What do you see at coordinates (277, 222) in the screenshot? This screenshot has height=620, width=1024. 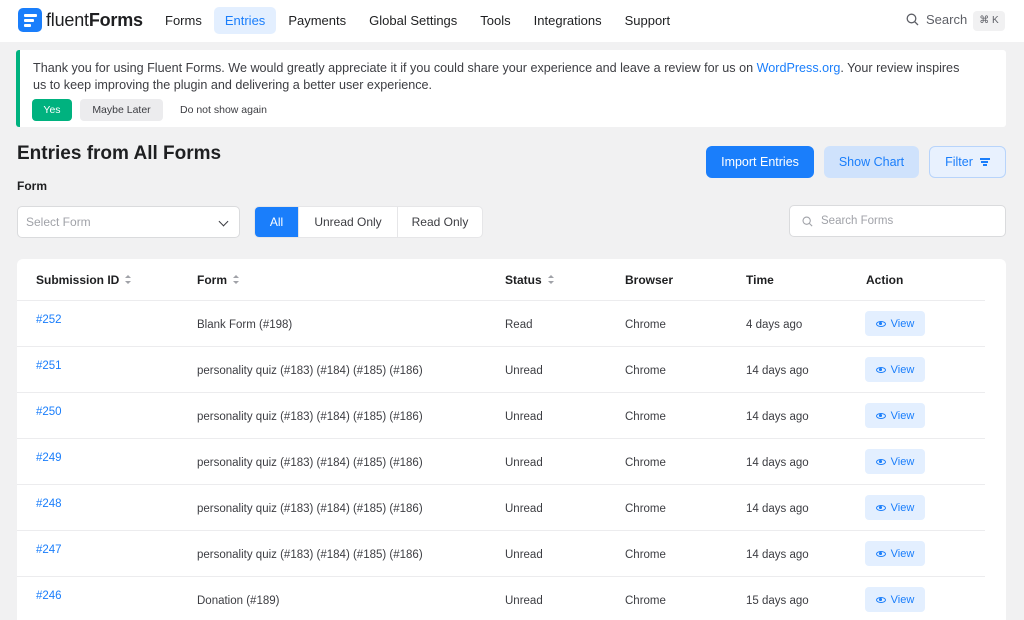 I see `tab-all: All` at bounding box center [277, 222].